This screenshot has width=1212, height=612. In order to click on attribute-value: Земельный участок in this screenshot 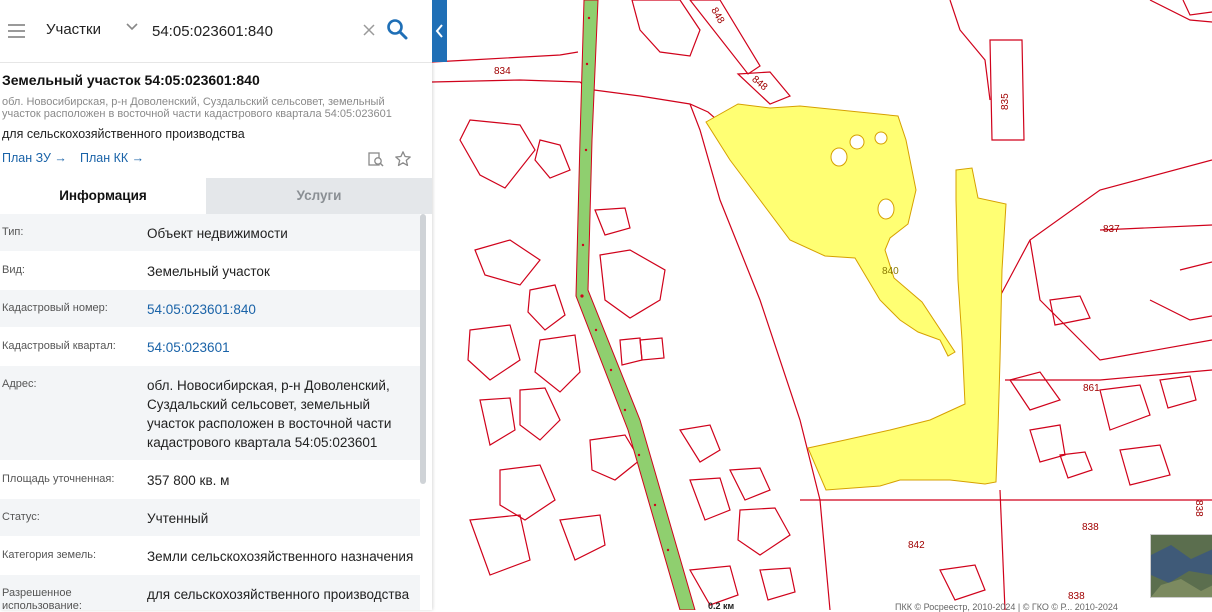, I will do `click(208, 271)`.